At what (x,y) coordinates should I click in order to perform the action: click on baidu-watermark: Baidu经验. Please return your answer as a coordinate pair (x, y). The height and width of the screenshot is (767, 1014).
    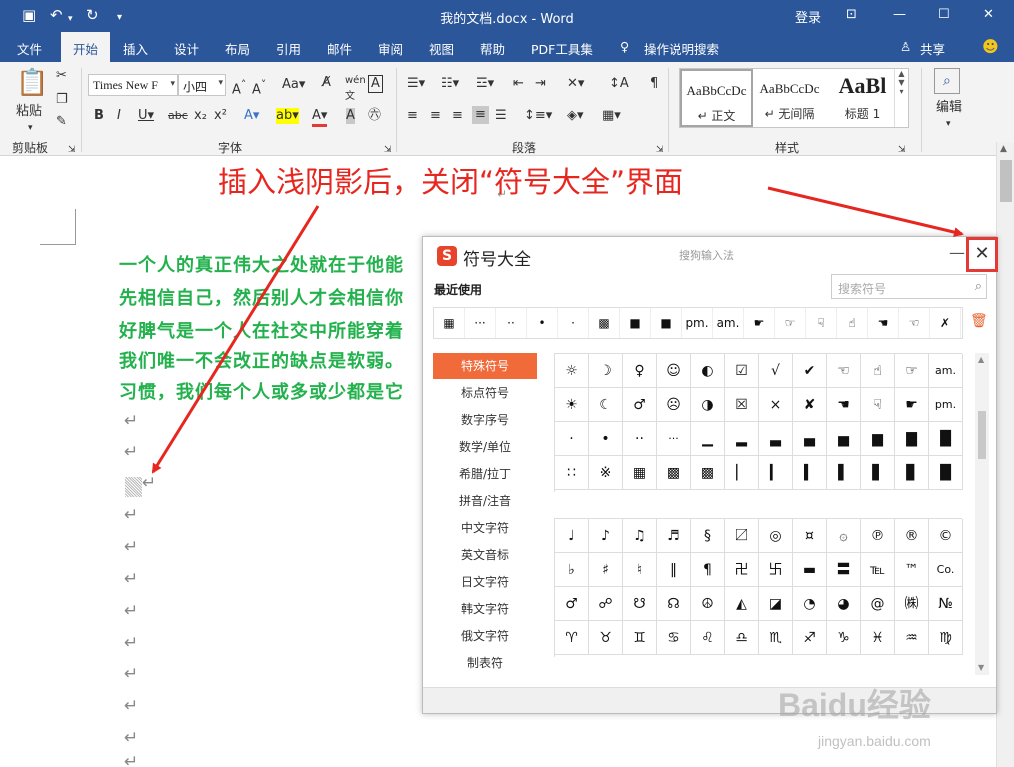
    Looking at the image, I should click on (854, 705).